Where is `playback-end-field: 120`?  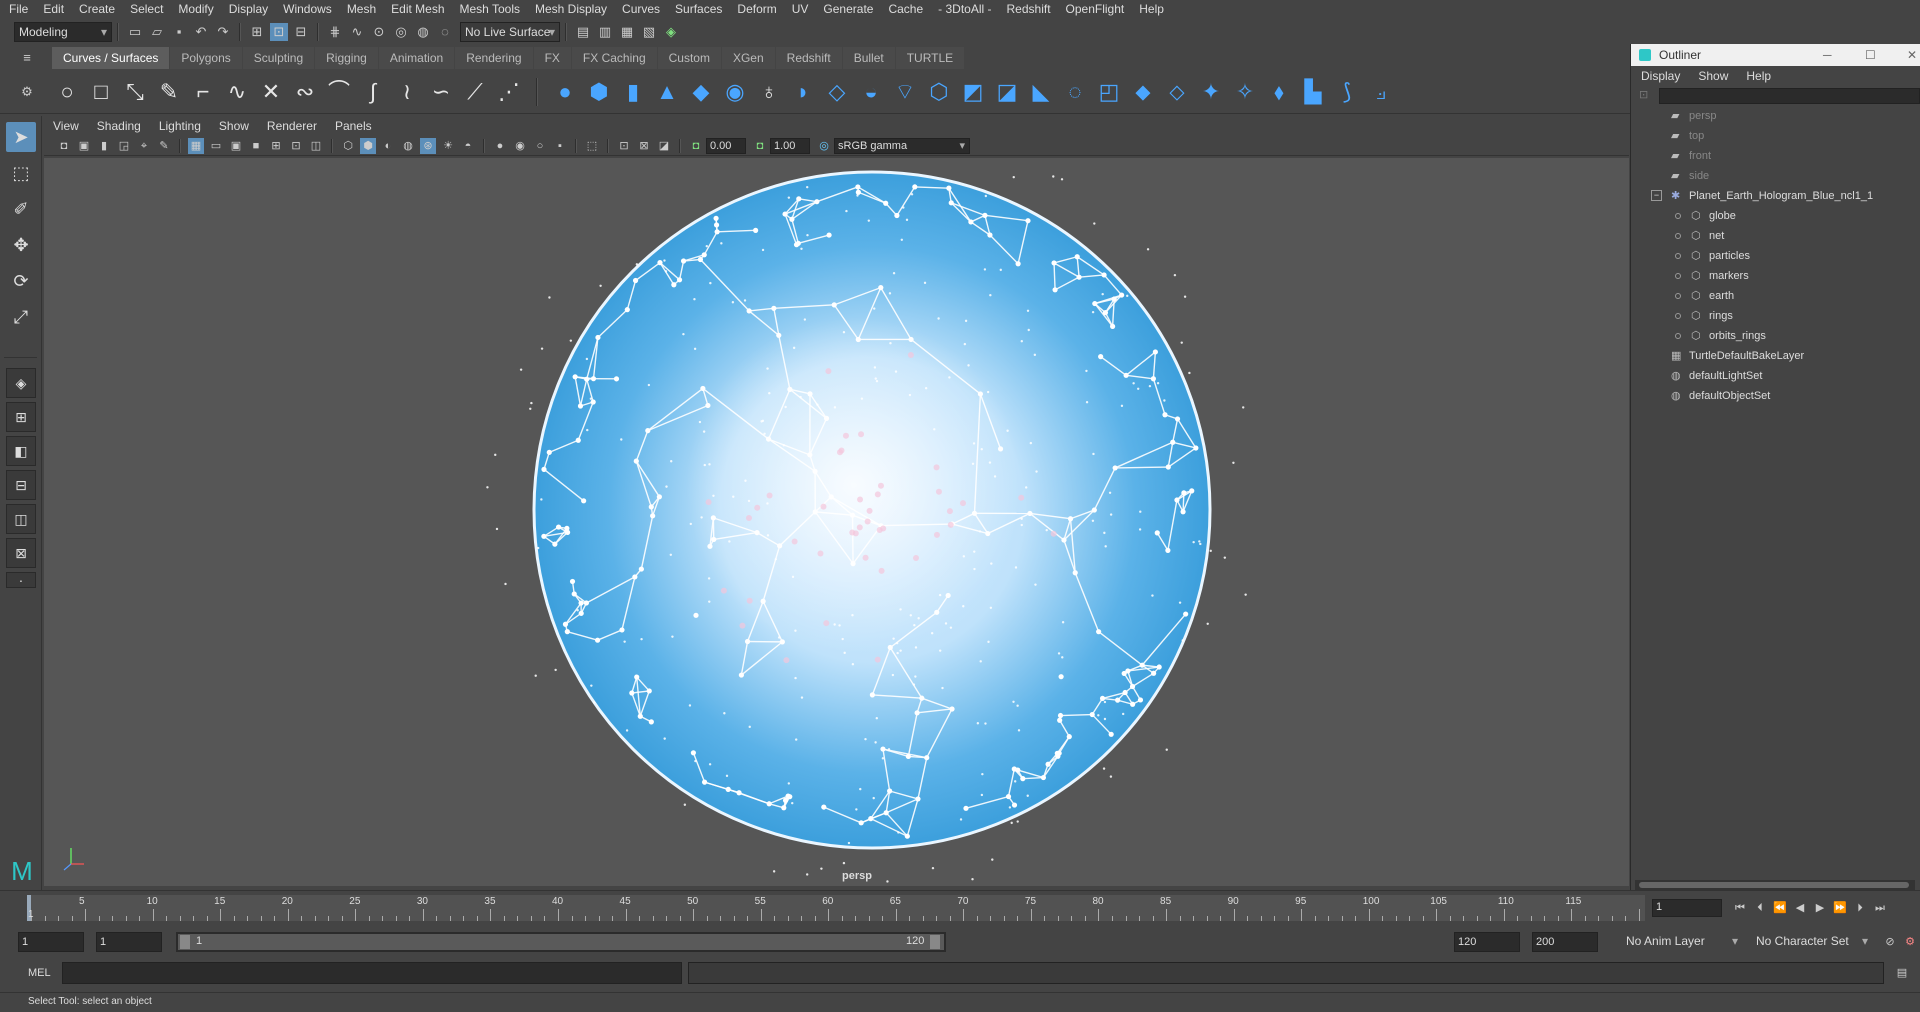
playback-end-field: 120 is located at coordinates (1487, 942).